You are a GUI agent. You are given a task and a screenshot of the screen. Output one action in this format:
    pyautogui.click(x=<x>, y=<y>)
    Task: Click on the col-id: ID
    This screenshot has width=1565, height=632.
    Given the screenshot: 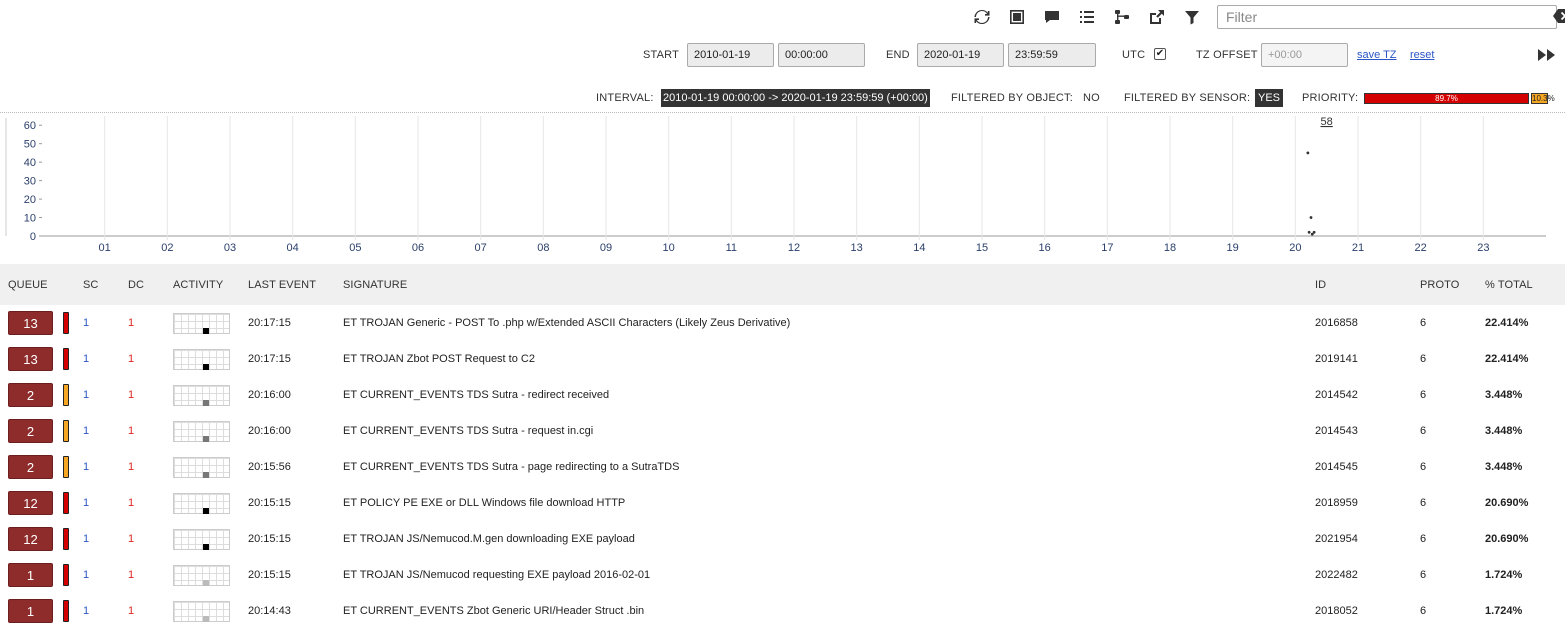 What is the action you would take?
    pyautogui.click(x=1320, y=285)
    